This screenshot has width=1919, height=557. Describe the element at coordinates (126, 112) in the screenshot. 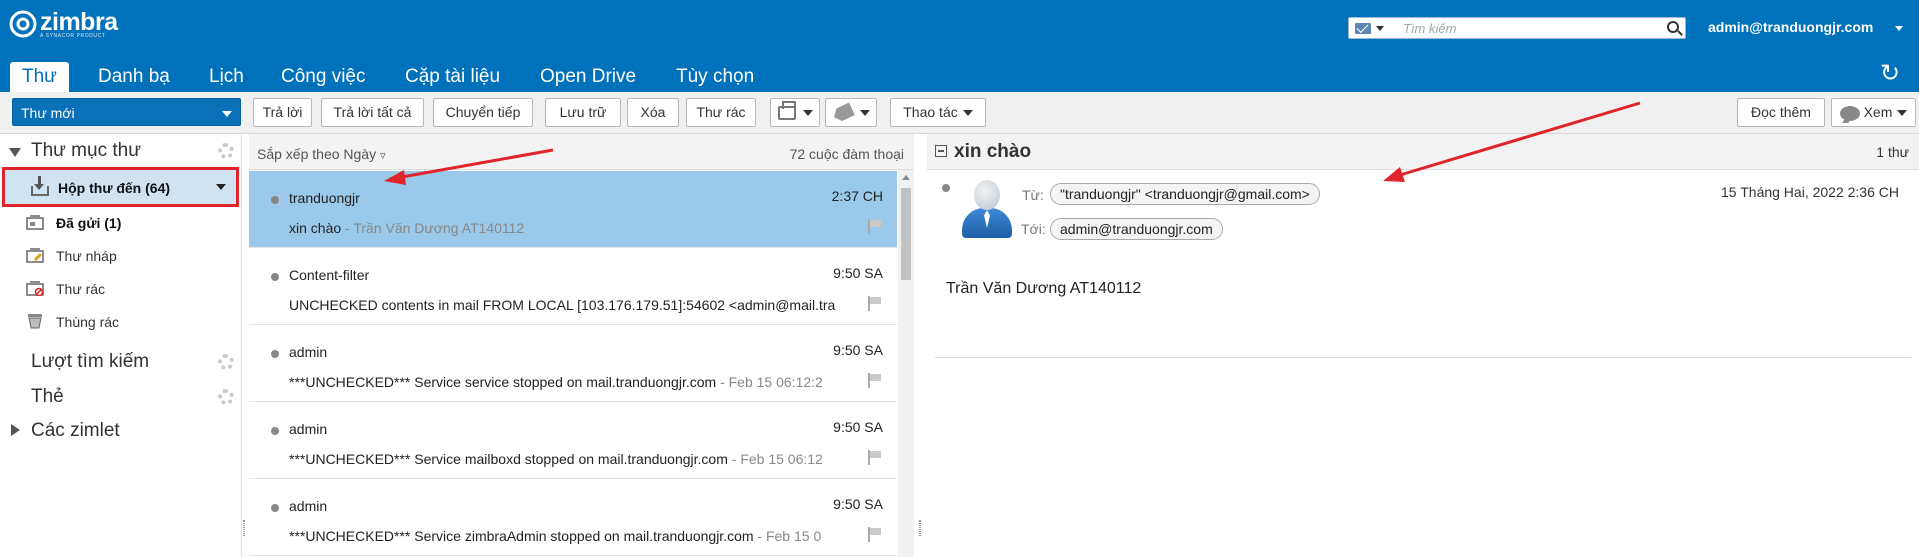

I see `new-mail-button: Thư mới` at that location.